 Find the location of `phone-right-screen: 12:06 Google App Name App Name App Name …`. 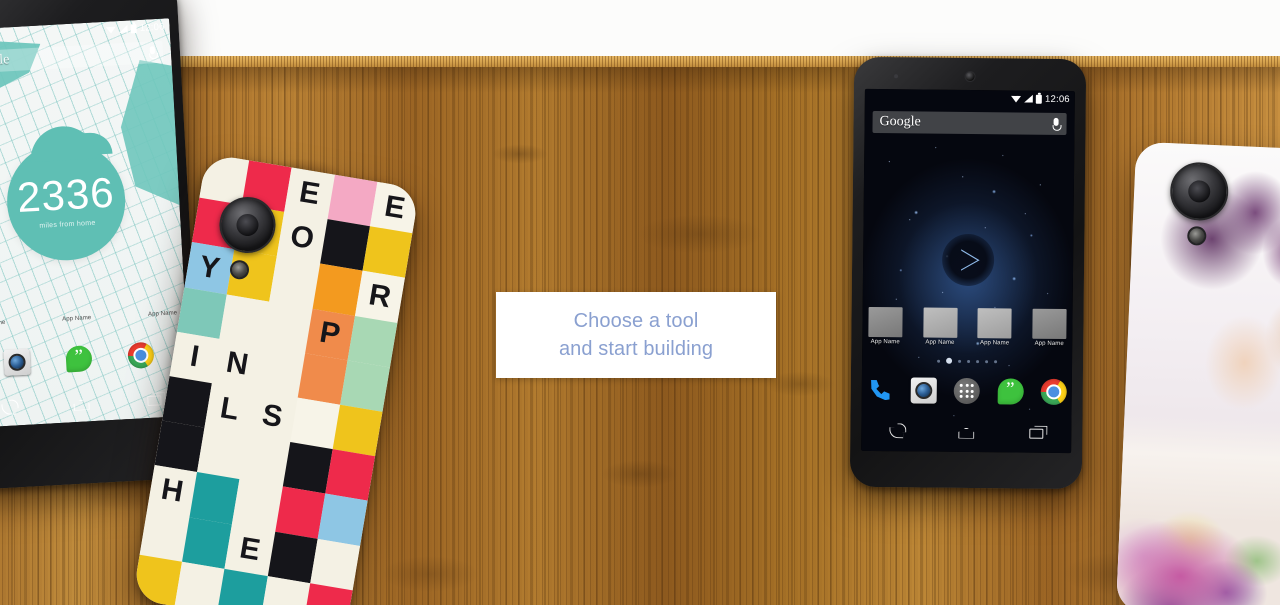

phone-right-screen: 12:06 Google App Name App Name App Name … is located at coordinates (968, 271).